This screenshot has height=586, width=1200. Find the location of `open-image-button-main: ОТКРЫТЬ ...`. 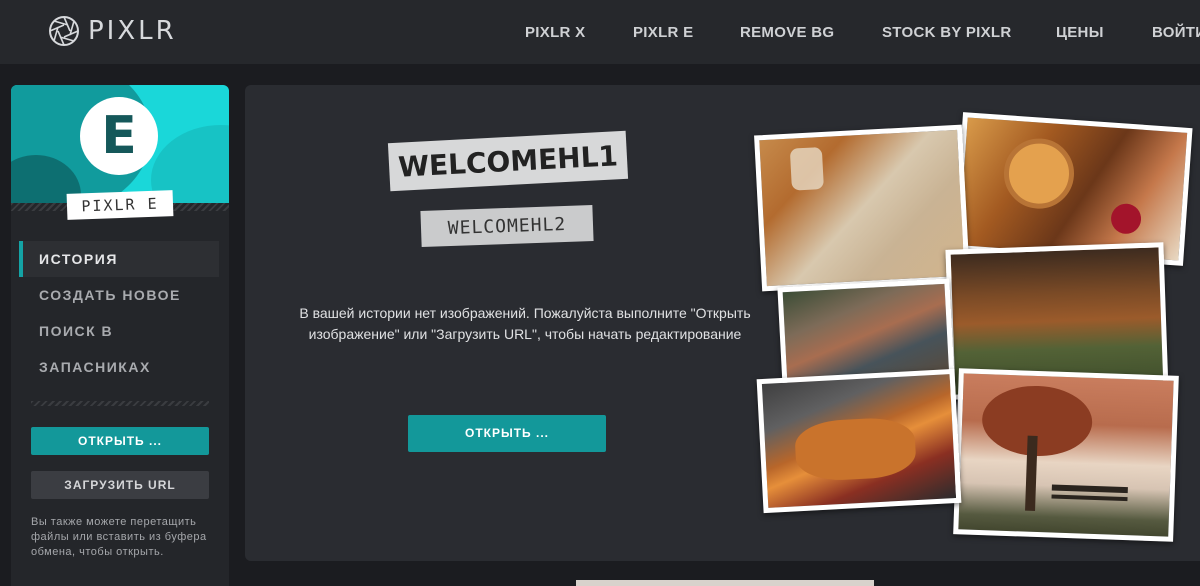

open-image-button-main: ОТКРЫТЬ ... is located at coordinates (507, 433).